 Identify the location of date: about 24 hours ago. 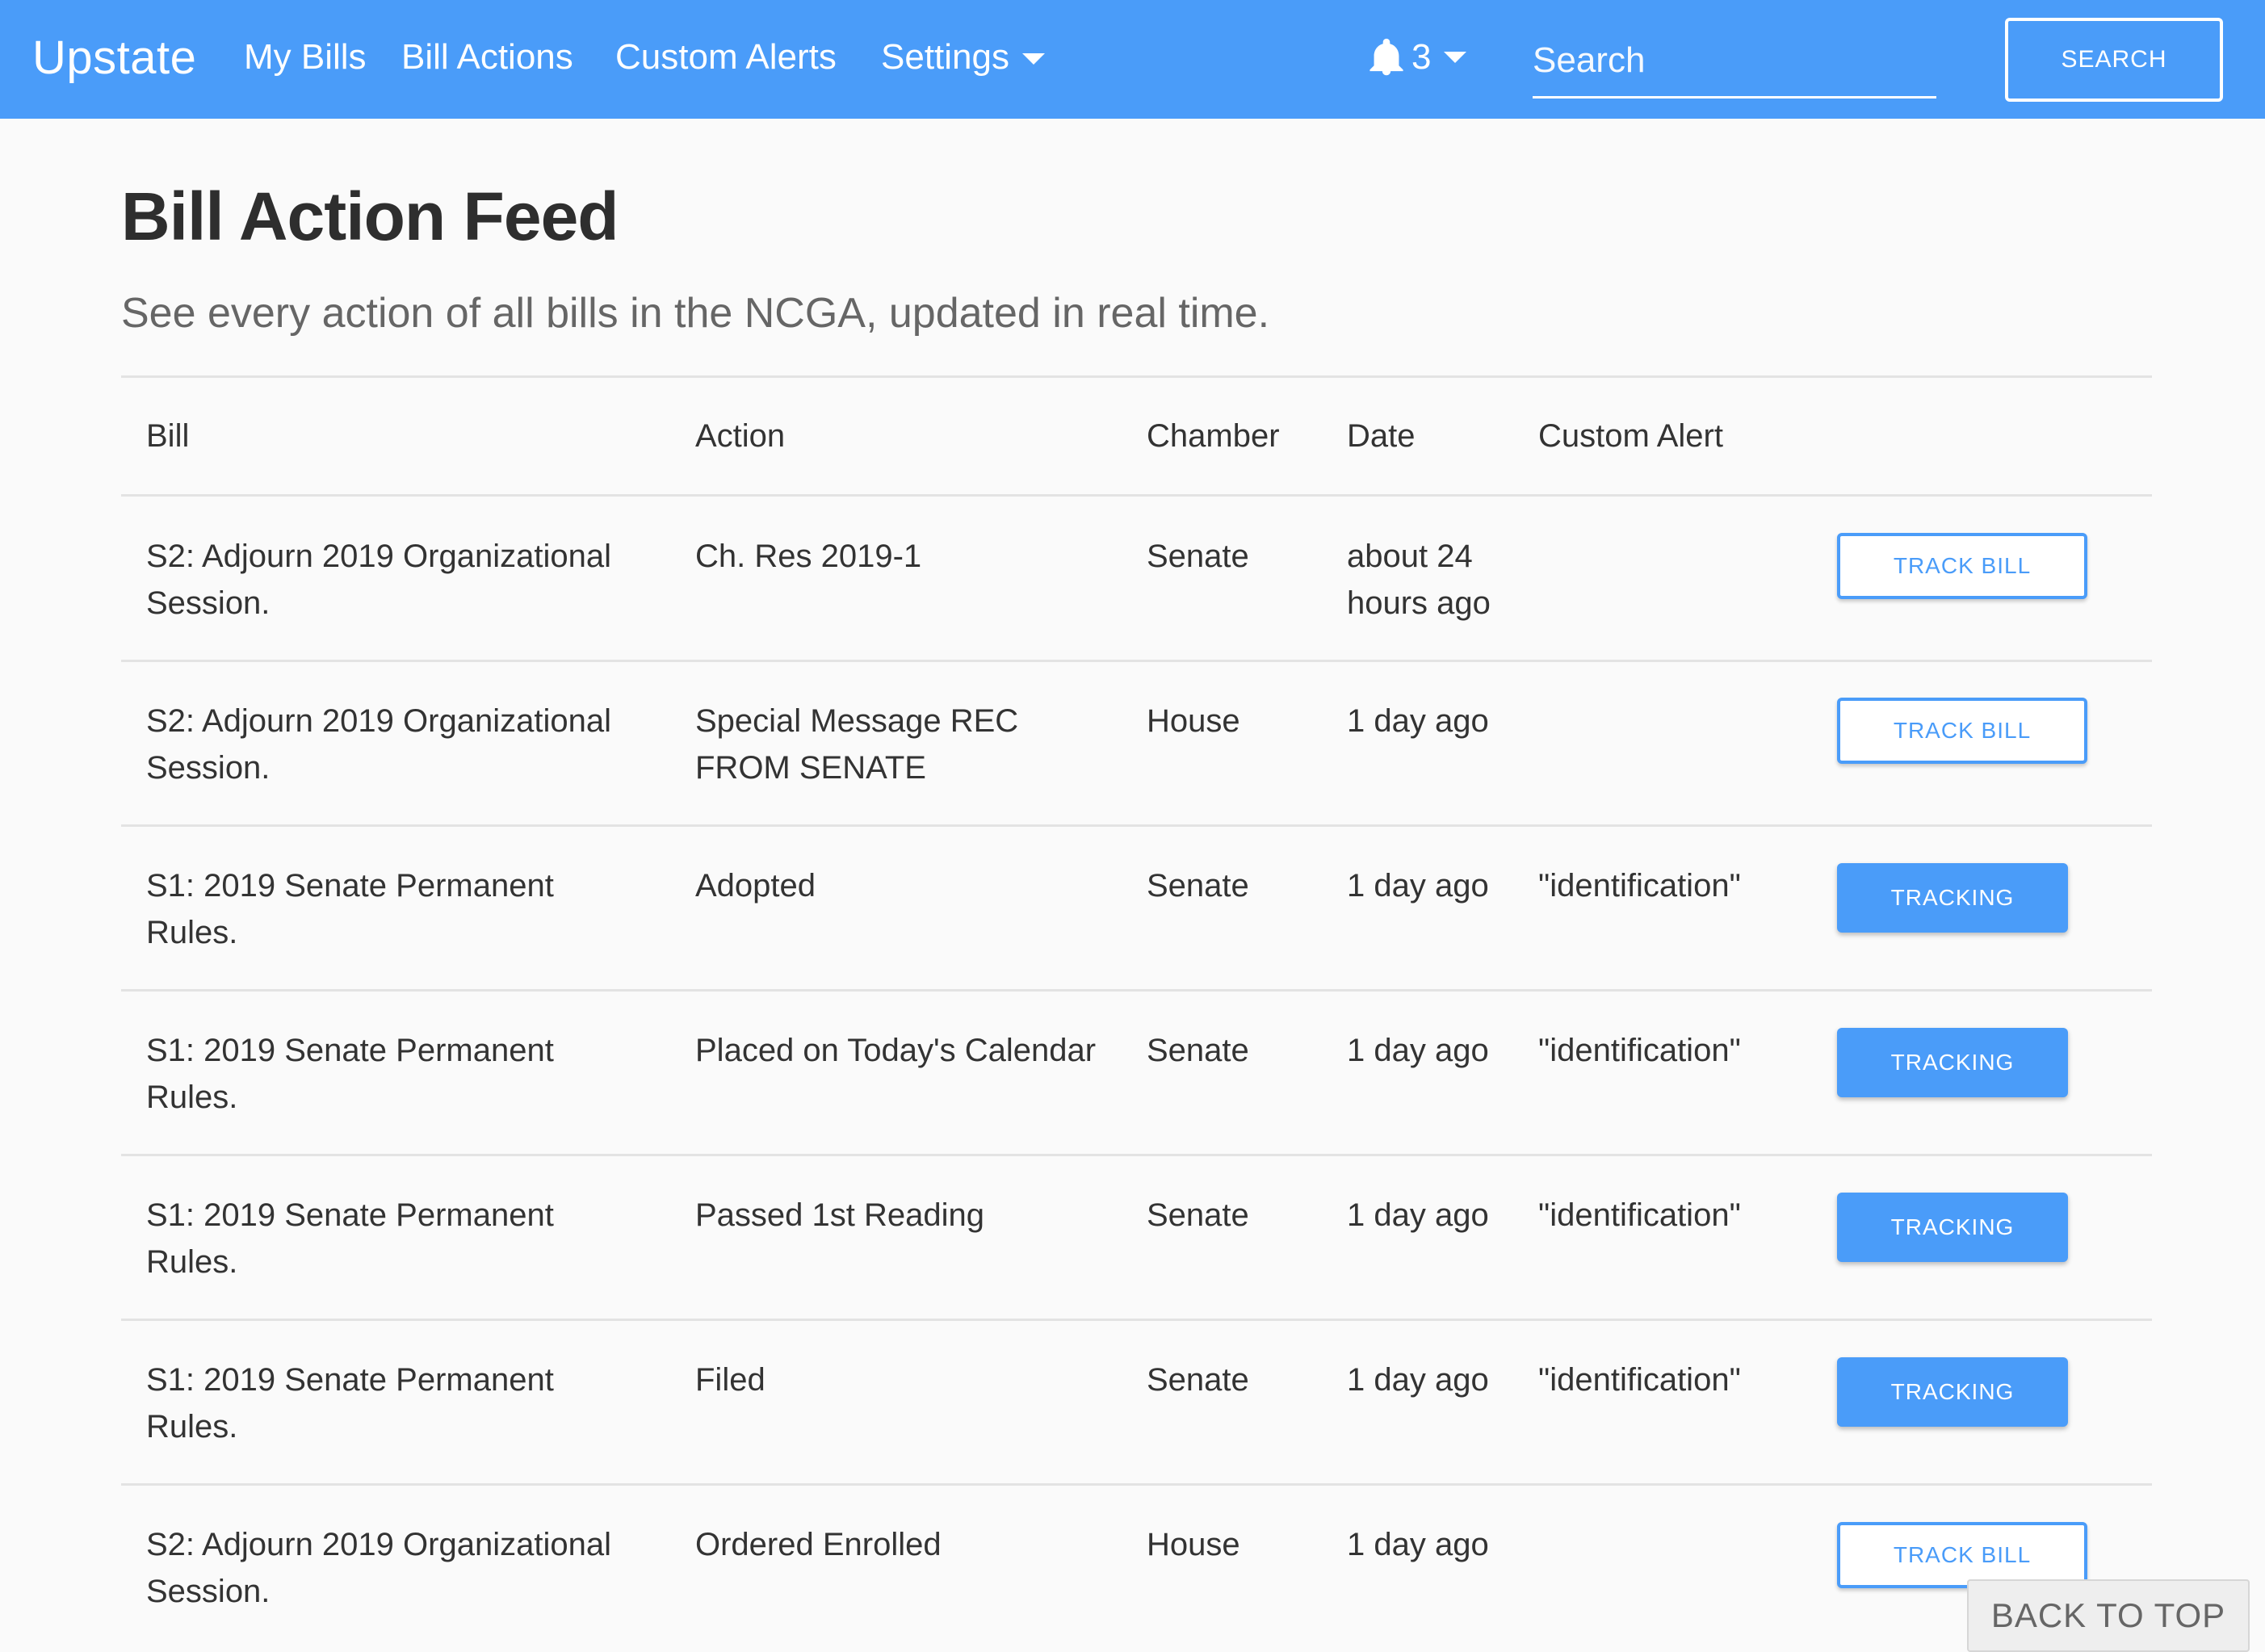
(1419, 580).